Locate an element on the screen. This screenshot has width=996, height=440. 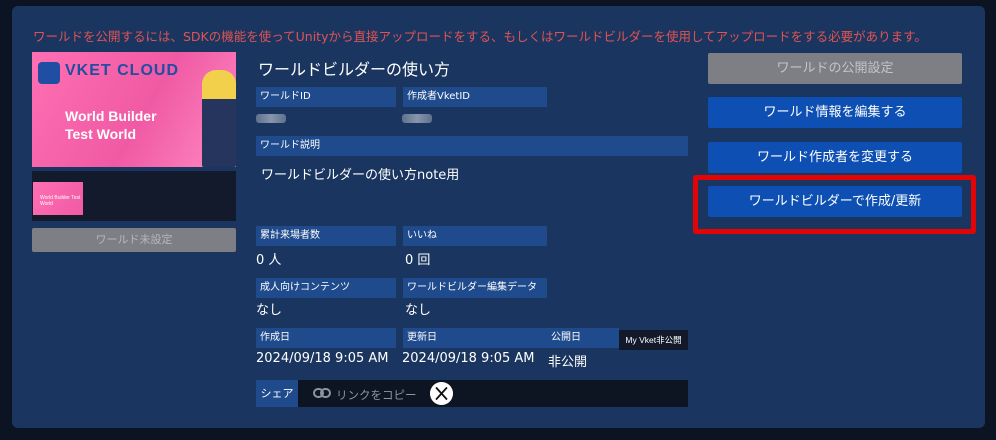
edit-world-info-button: ワールド情報を編集する is located at coordinates (835, 112).